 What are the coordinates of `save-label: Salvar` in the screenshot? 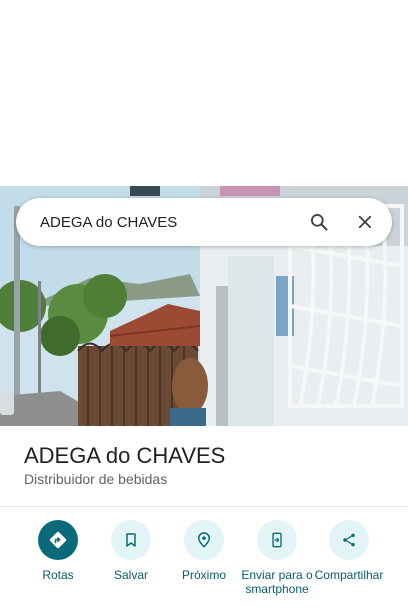 It's located at (130, 575).